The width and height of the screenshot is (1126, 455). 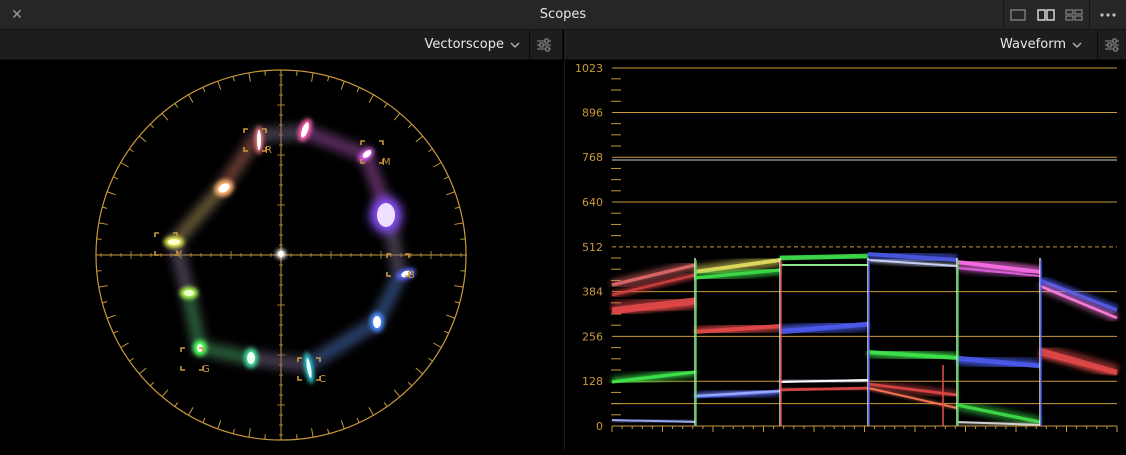 I want to click on waveform-label: Waveform, so click(x=1033, y=44).